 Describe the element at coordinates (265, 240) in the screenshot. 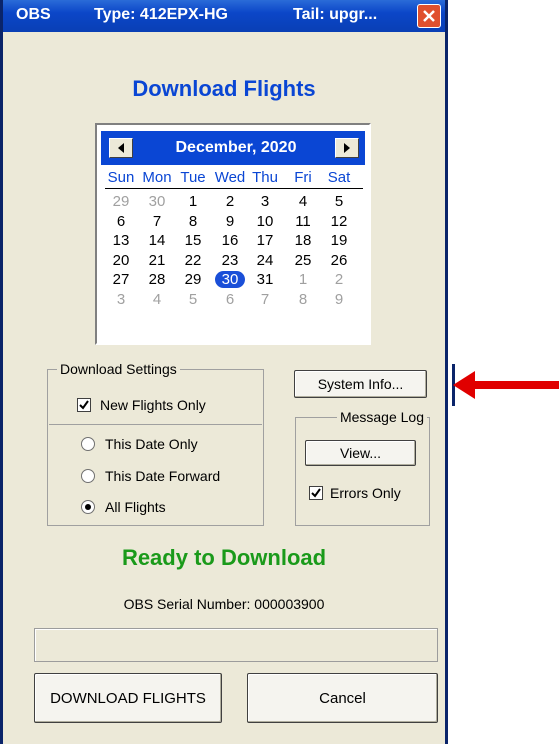

I see `calendar-day: 17` at that location.